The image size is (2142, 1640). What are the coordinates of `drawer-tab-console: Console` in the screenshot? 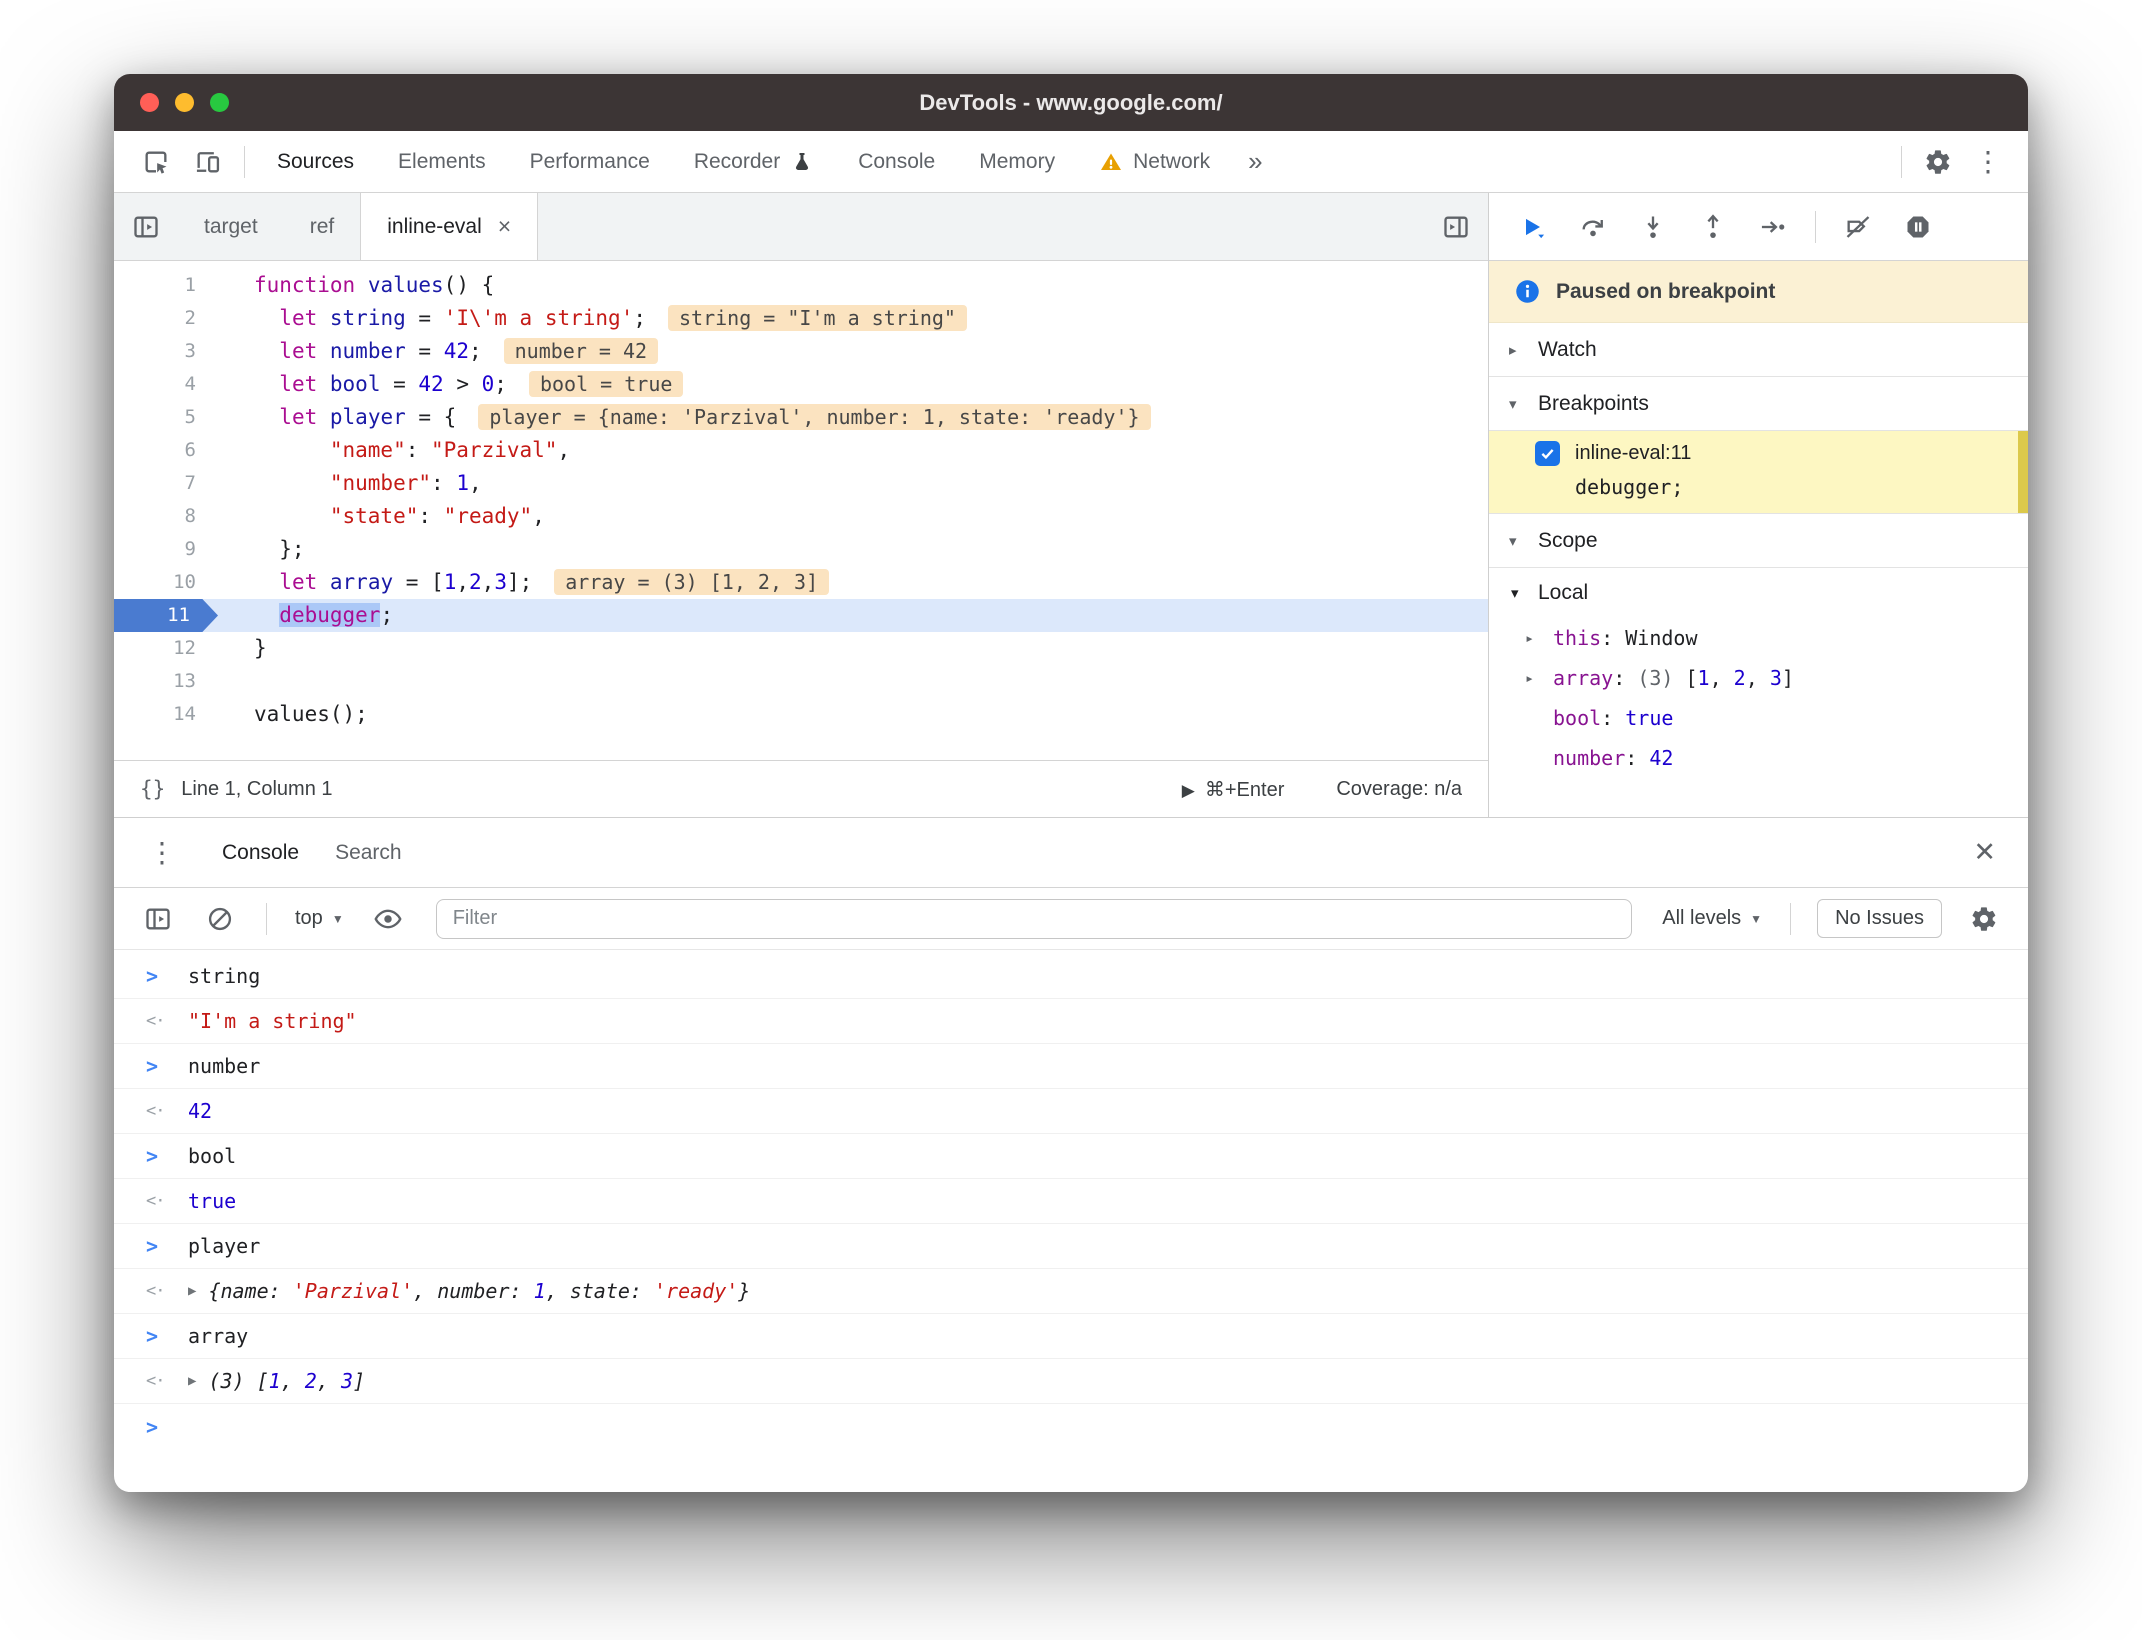 It's located at (260, 853).